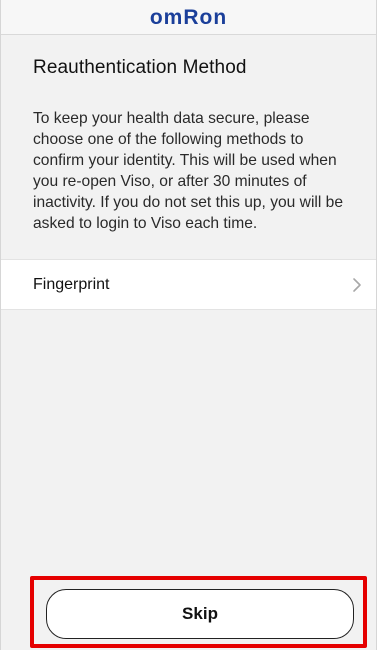 Image resolution: width=377 pixels, height=650 pixels. I want to click on page-title: Reauthentication Method, so click(140, 67).